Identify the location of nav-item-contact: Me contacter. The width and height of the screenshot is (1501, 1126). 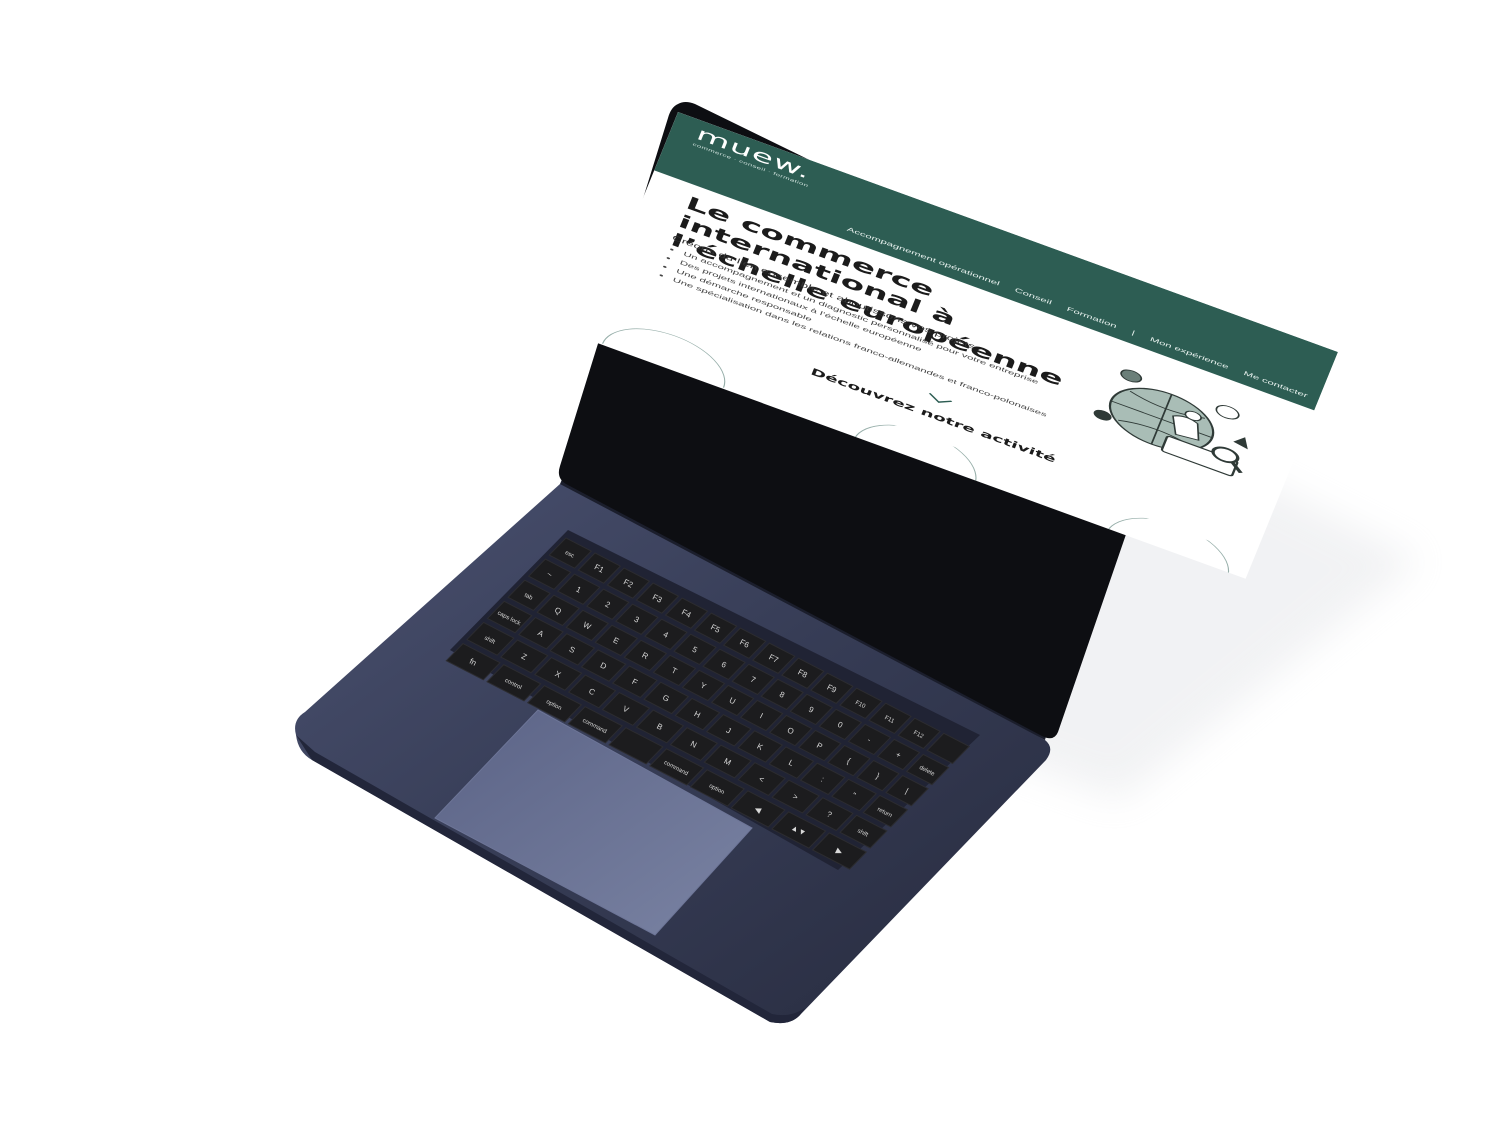
(1276, 384).